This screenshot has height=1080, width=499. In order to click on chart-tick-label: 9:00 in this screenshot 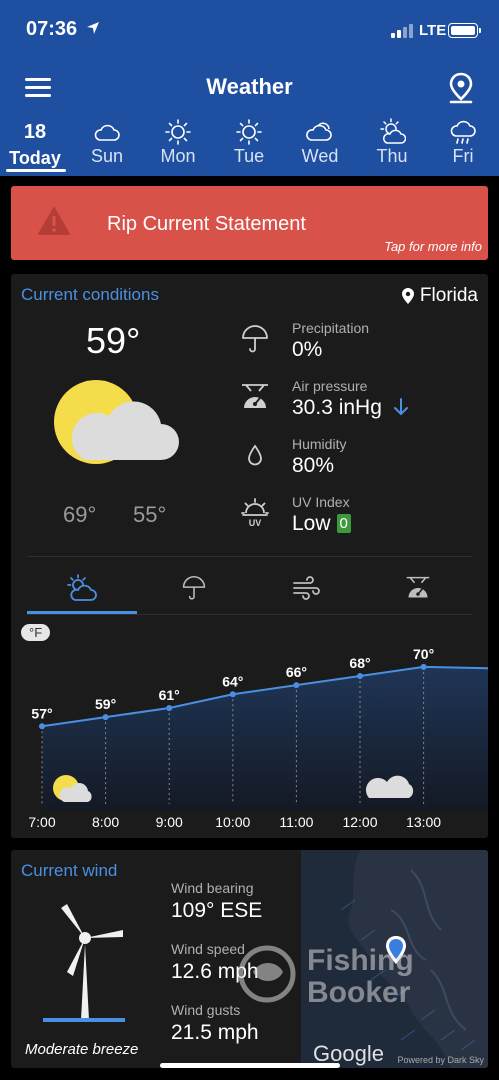, I will do `click(169, 822)`.